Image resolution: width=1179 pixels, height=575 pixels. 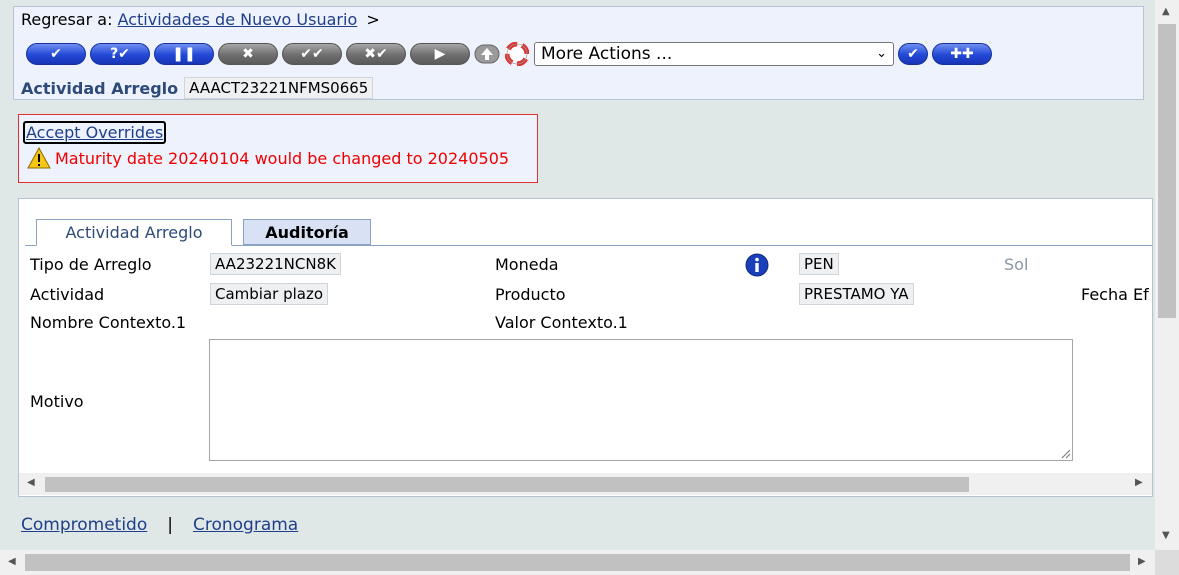 What do you see at coordinates (1166, 11) in the screenshot?
I see `scroll-up-icon: ▲` at bounding box center [1166, 11].